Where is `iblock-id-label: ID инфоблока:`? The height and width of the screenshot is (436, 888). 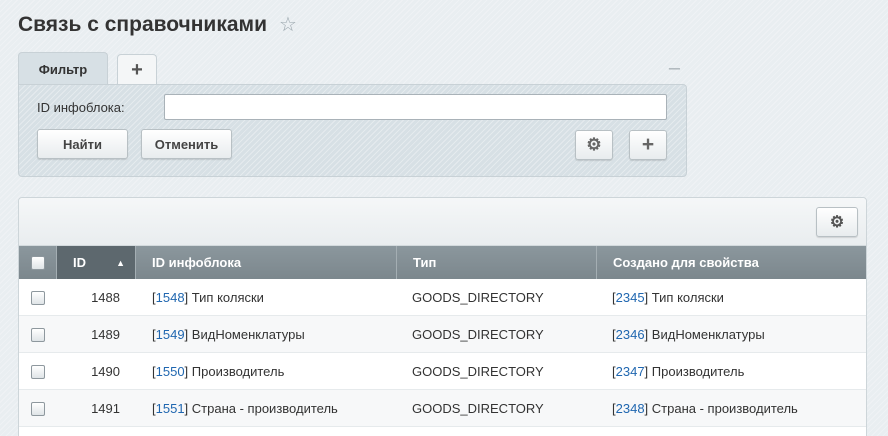
iblock-id-label: ID инфоблока: is located at coordinates (81, 107).